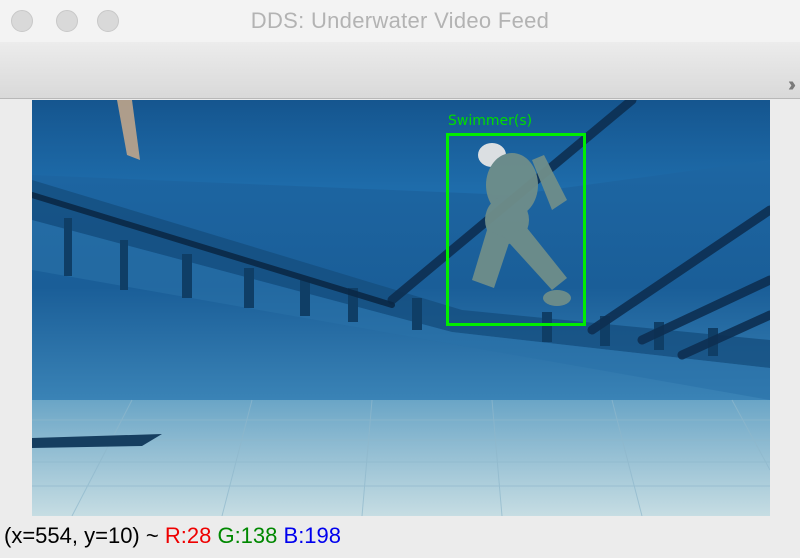 The height and width of the screenshot is (558, 800). I want to click on detection-label: Swimmer(s), so click(490, 121).